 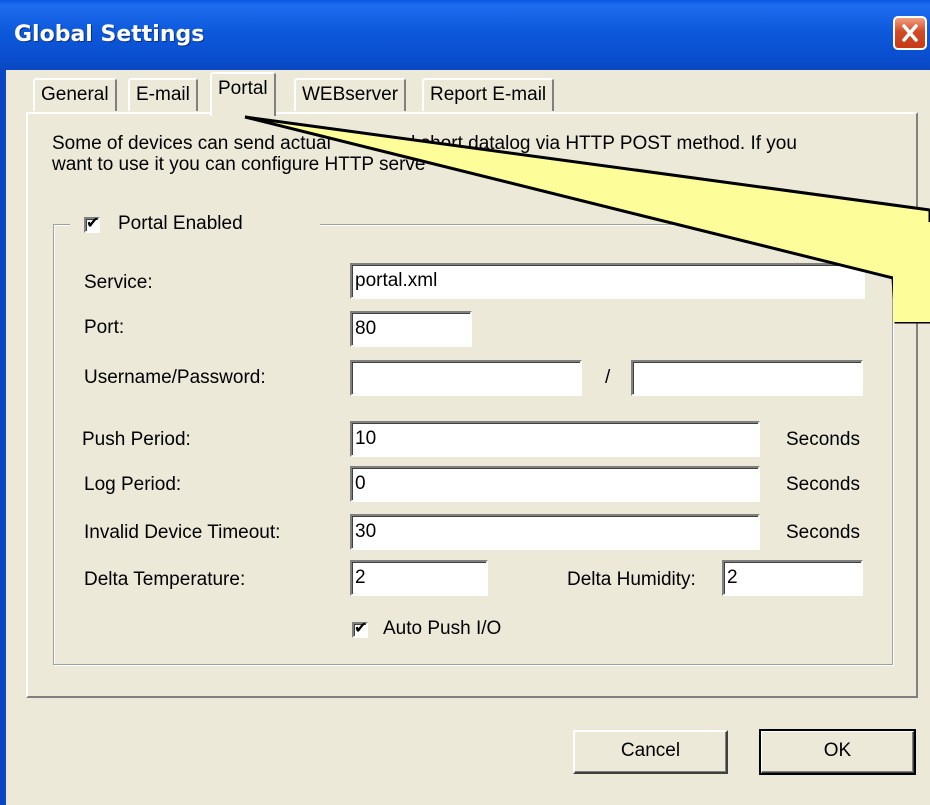 What do you see at coordinates (466, 378) in the screenshot?
I see `username-input` at bounding box center [466, 378].